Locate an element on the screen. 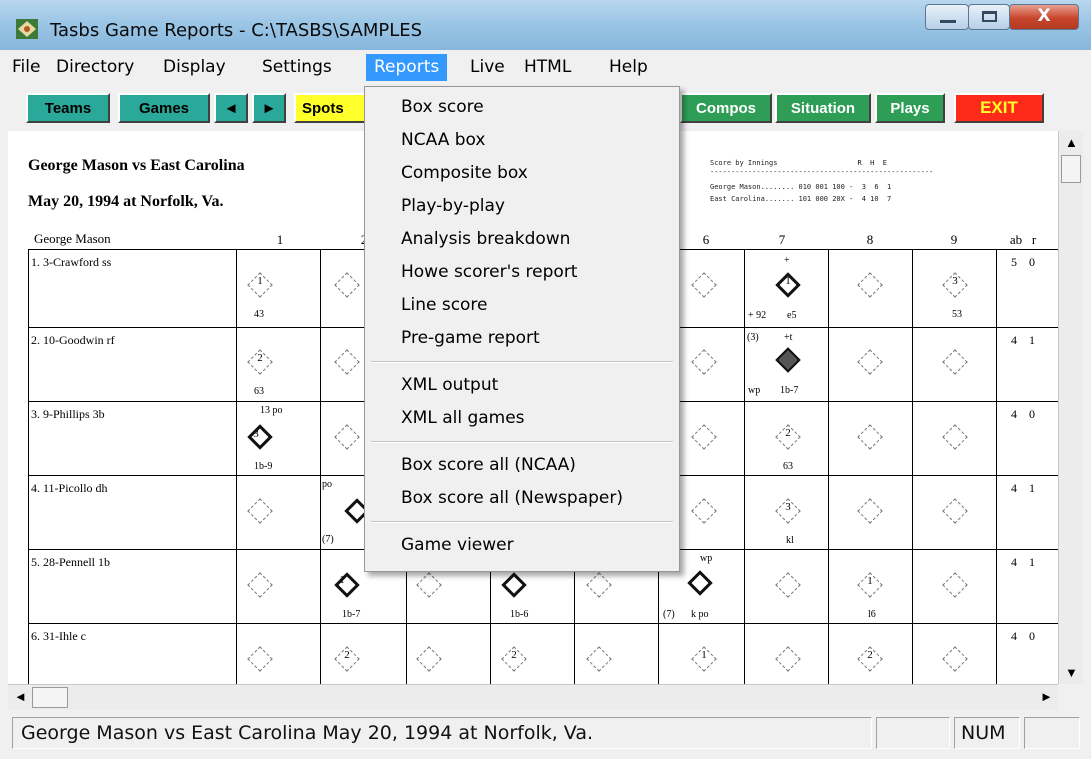 The width and height of the screenshot is (1091, 759). play-note: 1b-6 is located at coordinates (519, 614).